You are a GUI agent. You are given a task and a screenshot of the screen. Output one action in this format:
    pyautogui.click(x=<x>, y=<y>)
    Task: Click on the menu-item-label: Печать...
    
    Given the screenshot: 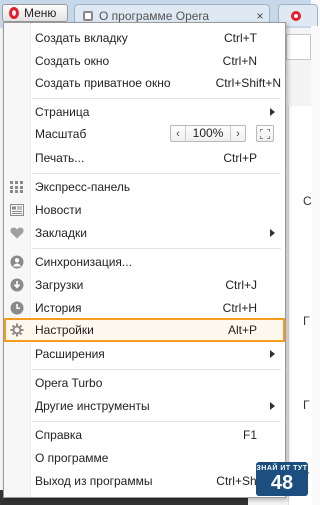 What is the action you would take?
    pyautogui.click(x=60, y=158)
    